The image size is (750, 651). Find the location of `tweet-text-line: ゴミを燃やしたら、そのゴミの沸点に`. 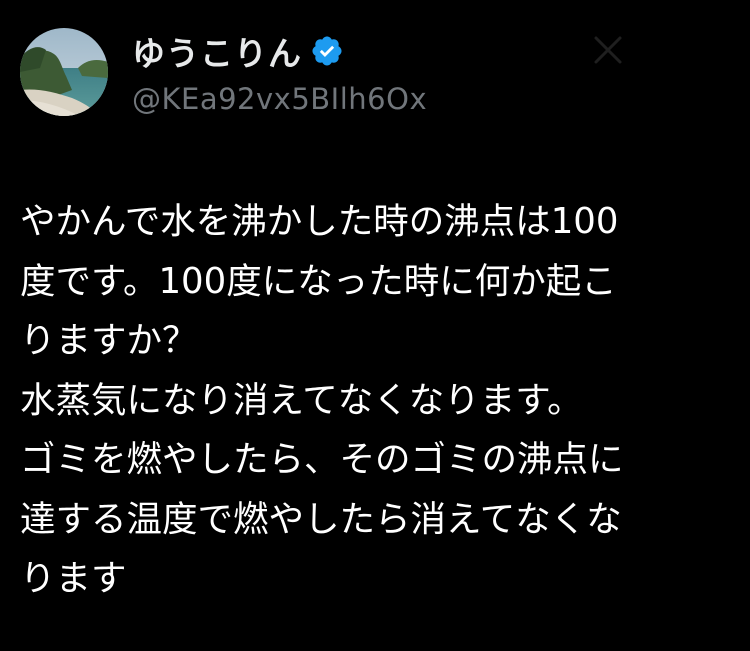

tweet-text-line: ゴミを燃やしたら、そのゴミの沸点に is located at coordinates (322, 459).